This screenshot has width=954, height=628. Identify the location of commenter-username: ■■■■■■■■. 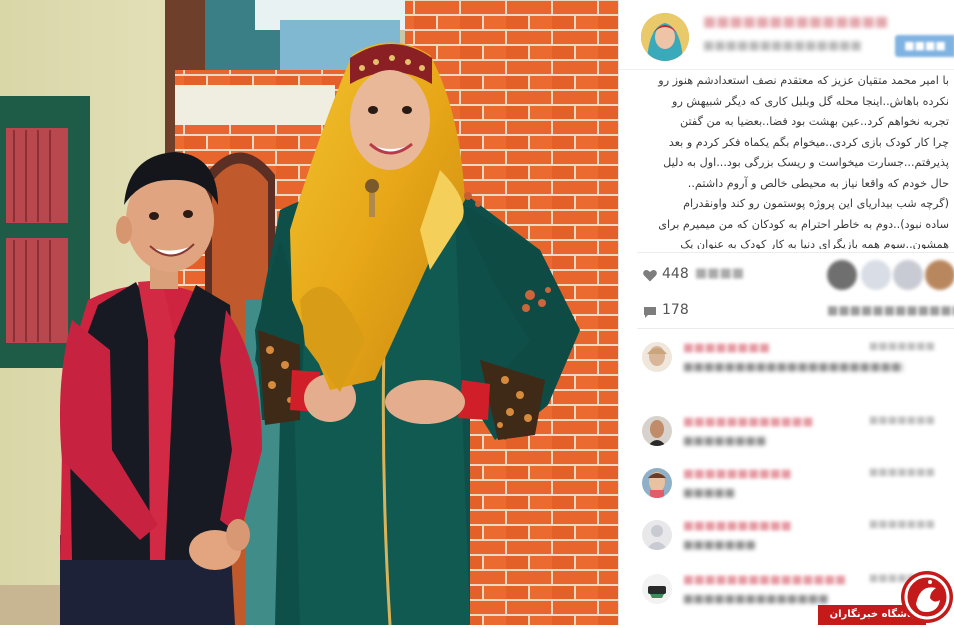
(726, 347).